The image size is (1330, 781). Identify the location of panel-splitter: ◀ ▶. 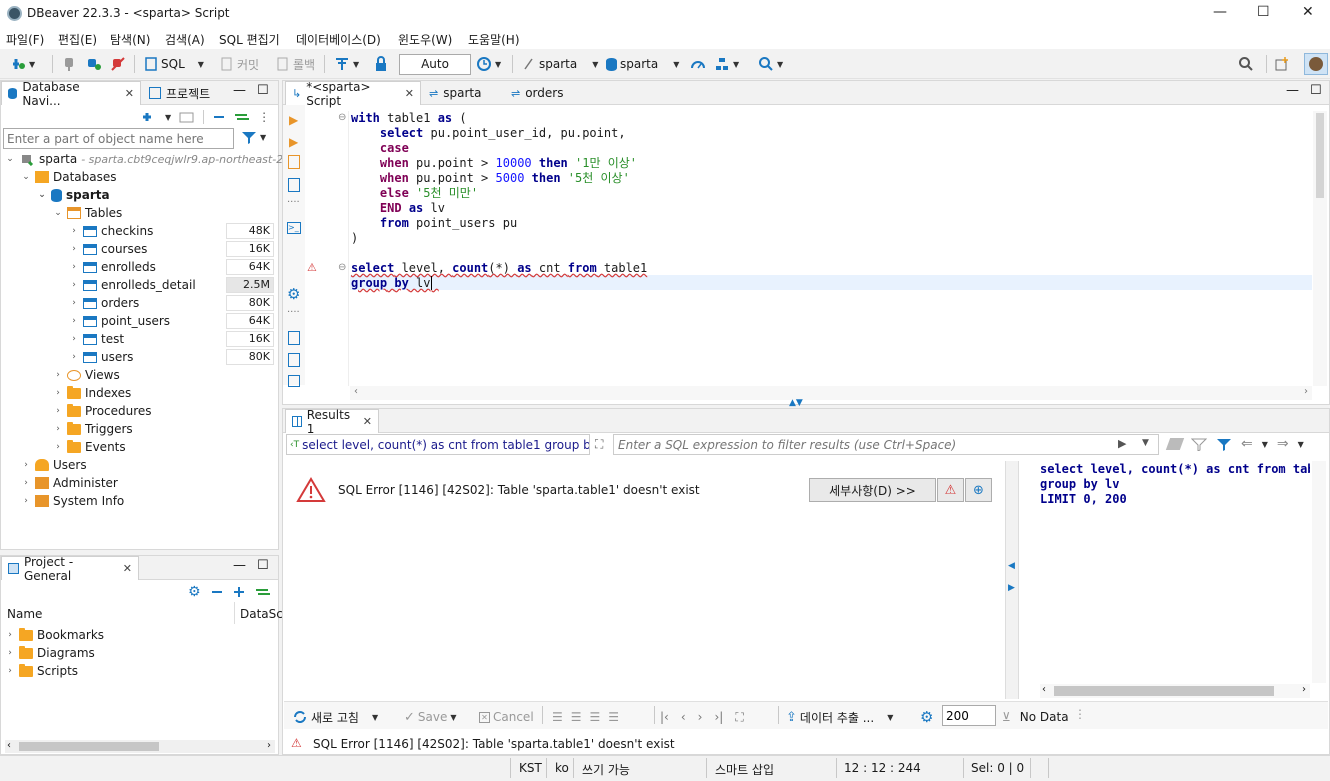
(1012, 580).